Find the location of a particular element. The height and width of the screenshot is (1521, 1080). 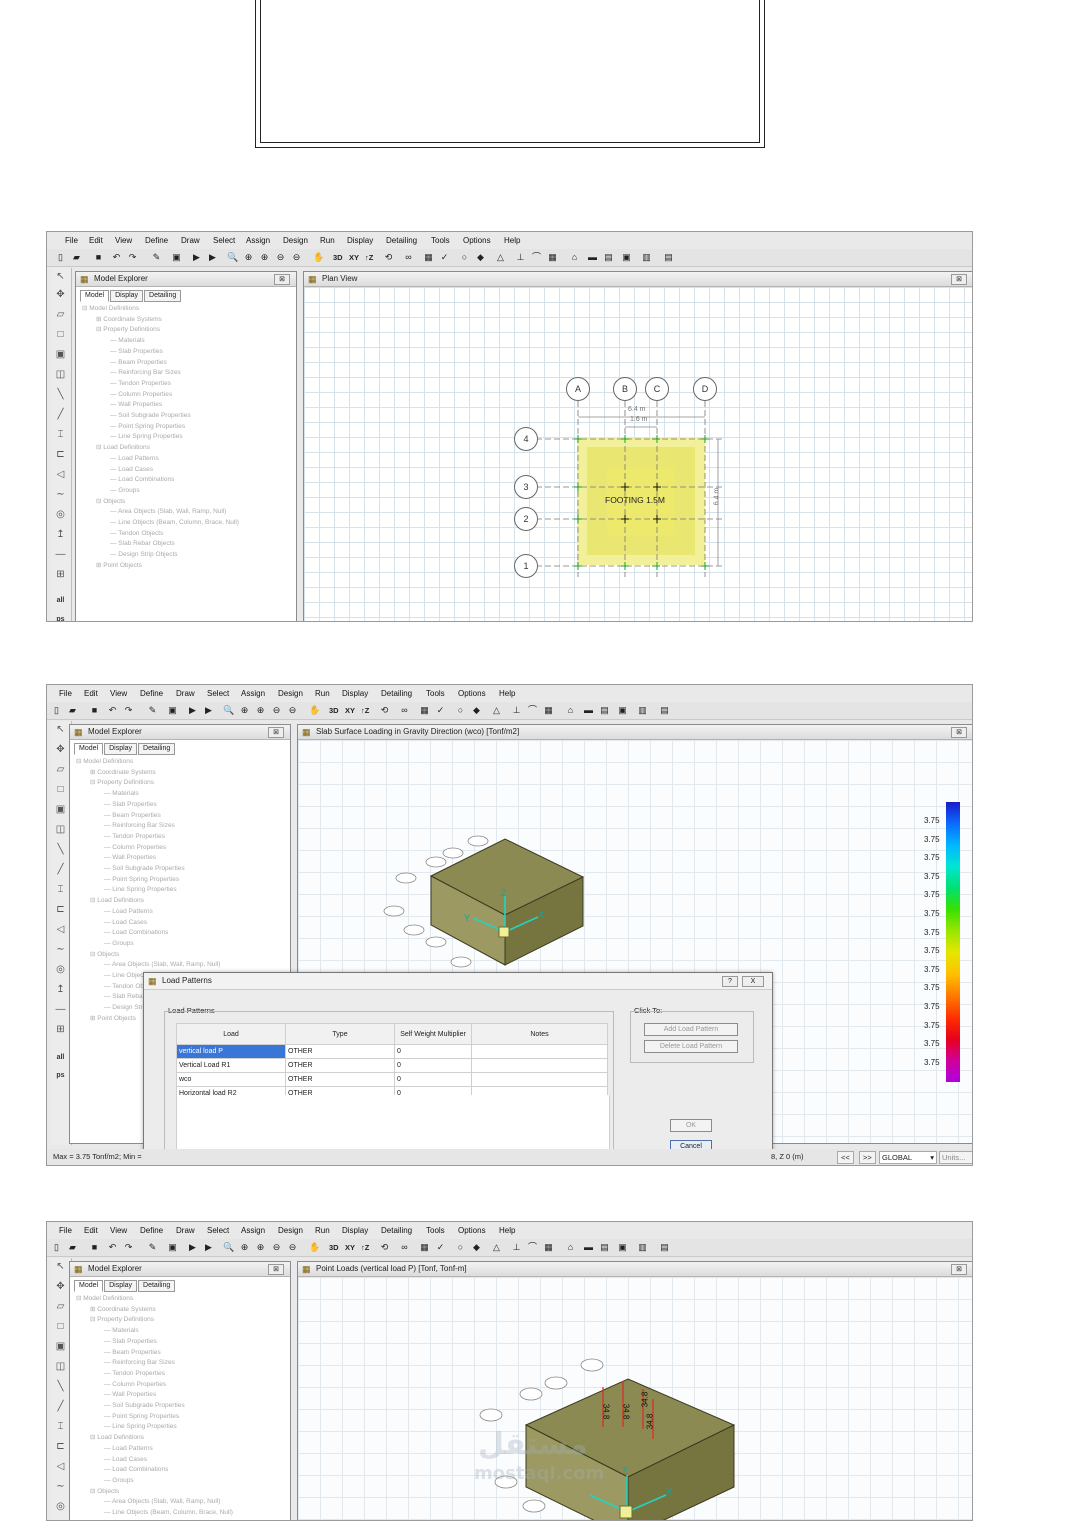

view-z-button: ↑Z is located at coordinates (369, 257).